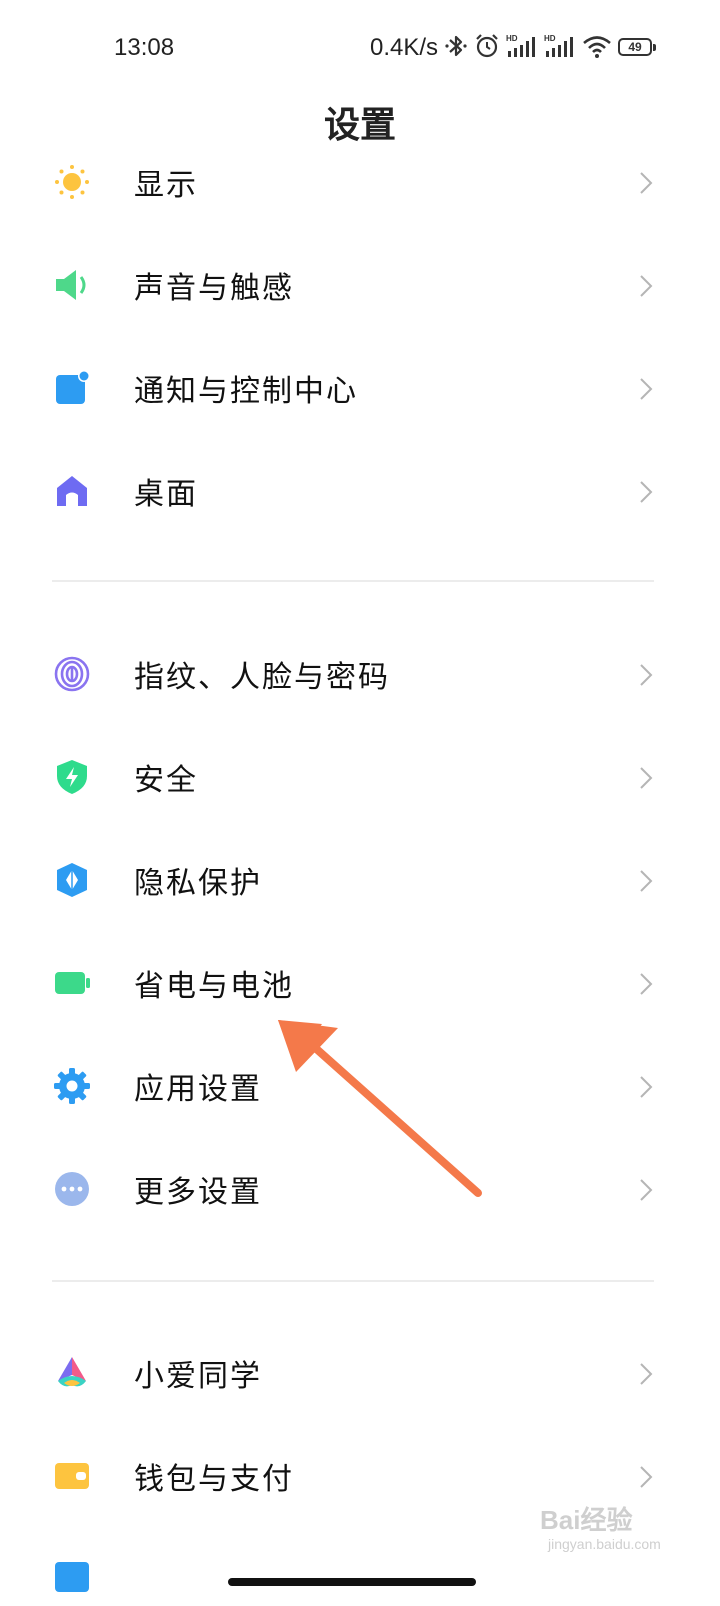  Describe the element at coordinates (144, 47) in the screenshot. I see `status-time: 13:08` at that location.